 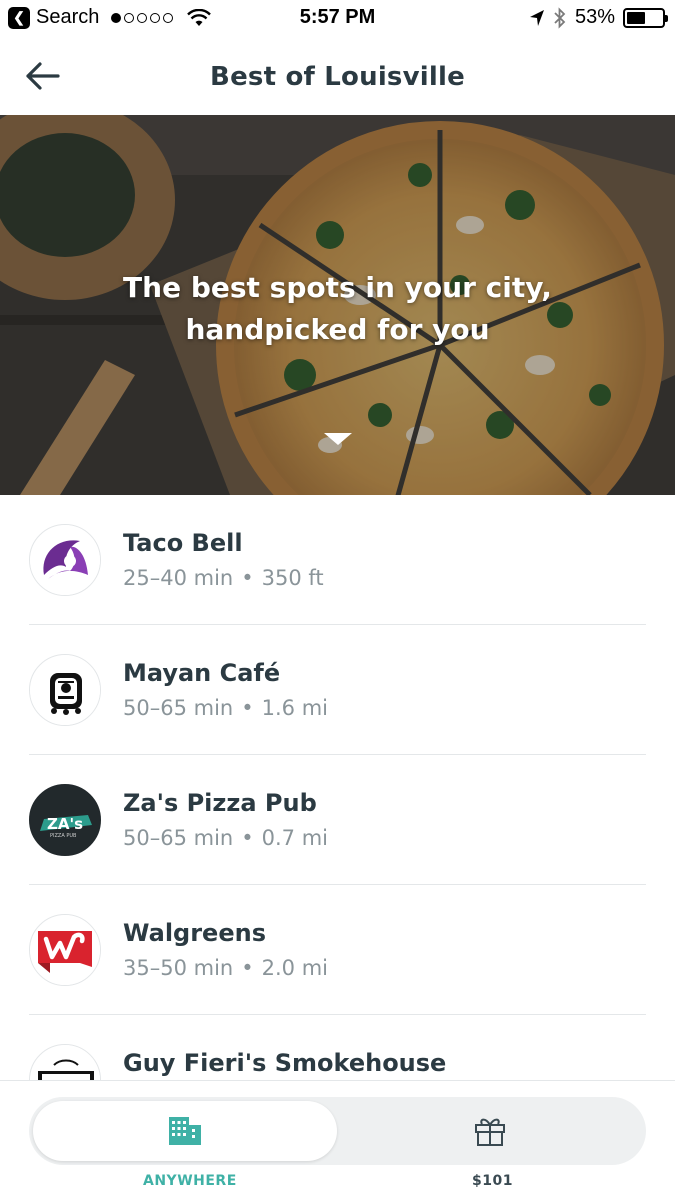 I want to click on taco-bell-logo-icon, so click(x=65, y=560).